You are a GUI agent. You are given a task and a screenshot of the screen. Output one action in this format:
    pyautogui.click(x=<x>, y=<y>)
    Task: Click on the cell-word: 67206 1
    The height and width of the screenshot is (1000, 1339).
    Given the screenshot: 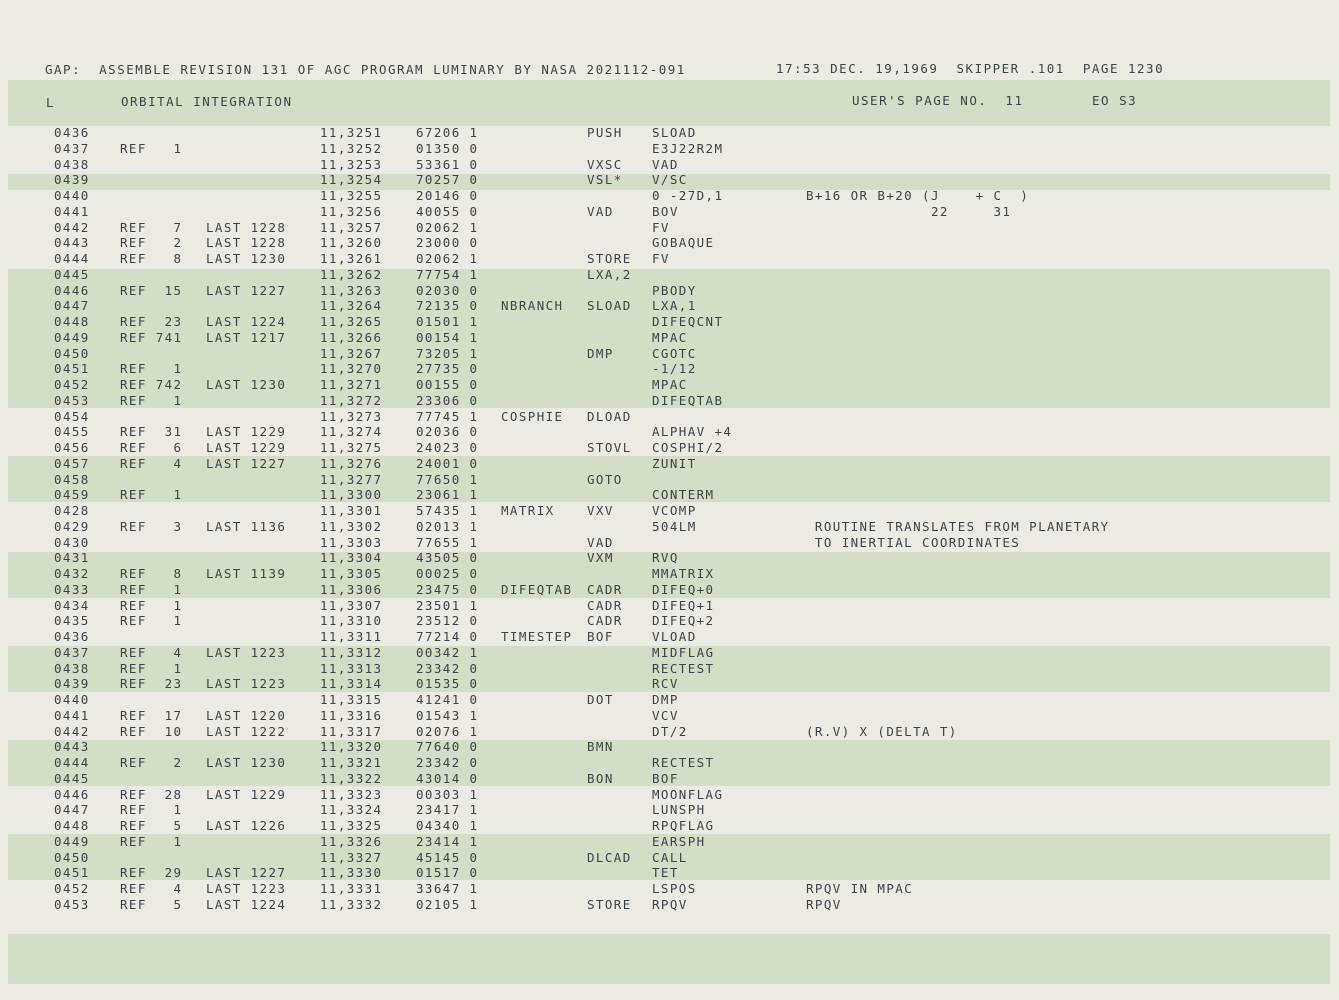 What is the action you would take?
    pyautogui.click(x=447, y=132)
    